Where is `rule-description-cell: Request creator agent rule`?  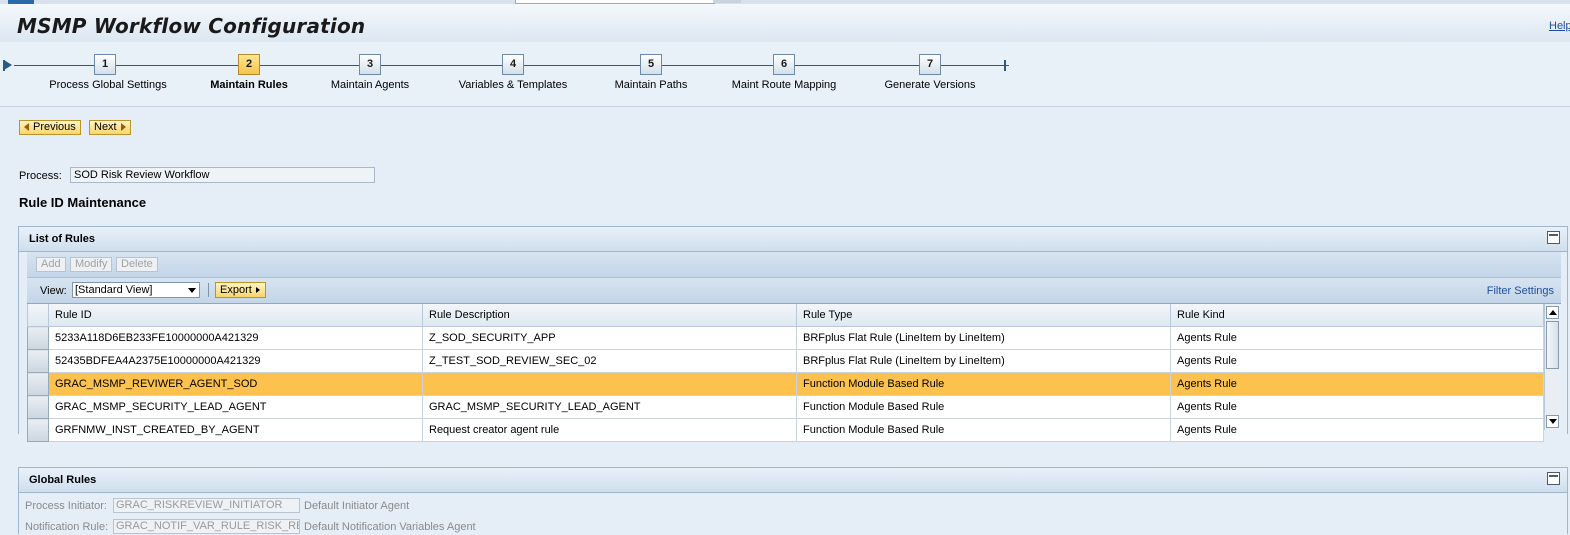
rule-description-cell: Request creator agent rule is located at coordinates (609, 430).